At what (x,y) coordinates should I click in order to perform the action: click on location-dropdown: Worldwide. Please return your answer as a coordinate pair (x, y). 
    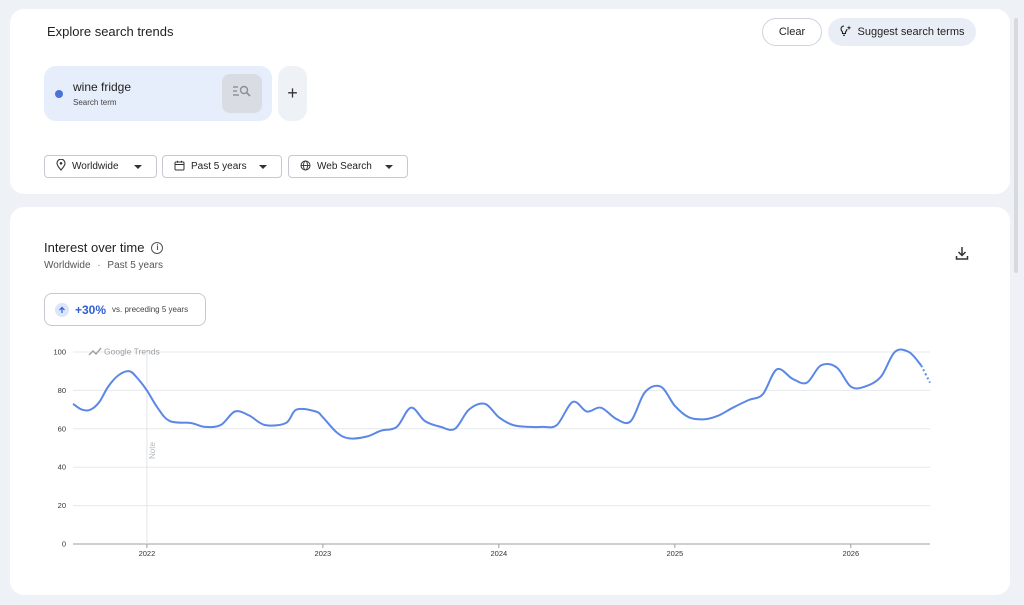
    Looking at the image, I should click on (100, 166).